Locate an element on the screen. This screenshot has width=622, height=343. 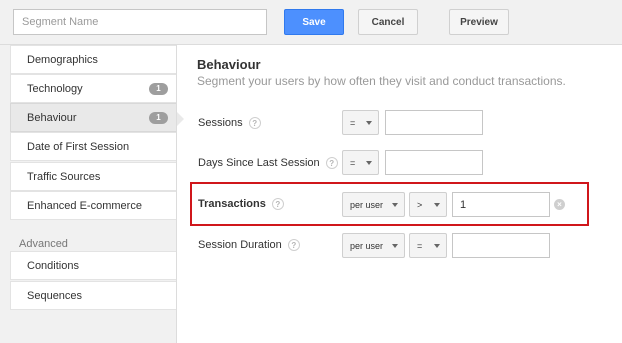
sidebar-item-label: Technology is located at coordinates (55, 88).